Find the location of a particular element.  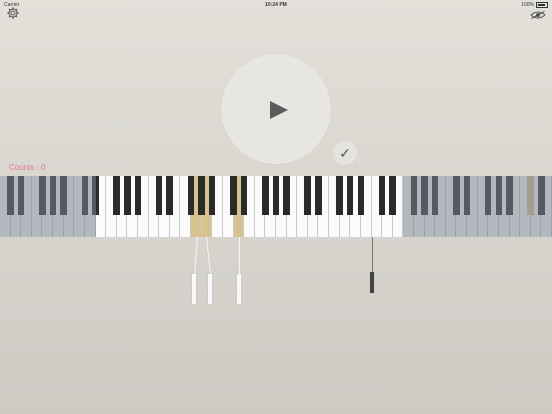

battery-percent: 100% is located at coordinates (527, 5).